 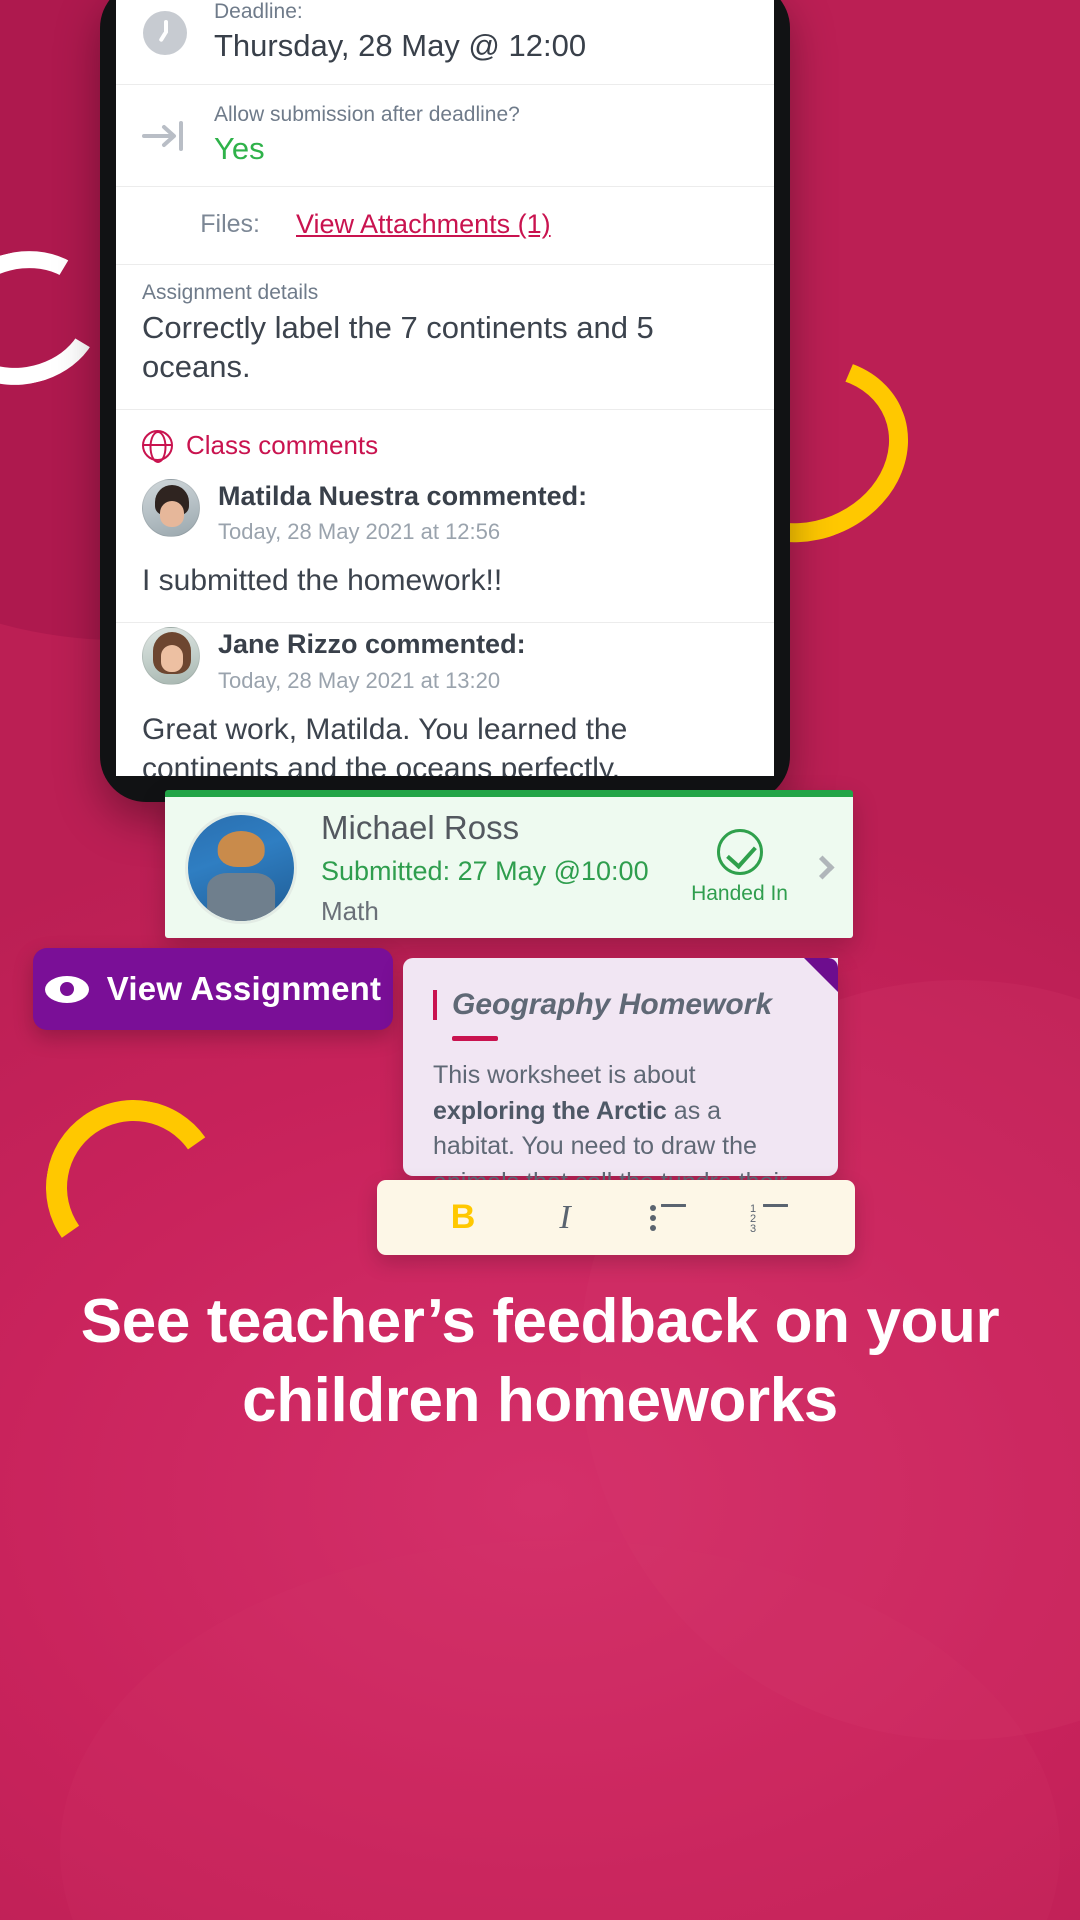 I want to click on files-label: Files:, so click(x=230, y=224).